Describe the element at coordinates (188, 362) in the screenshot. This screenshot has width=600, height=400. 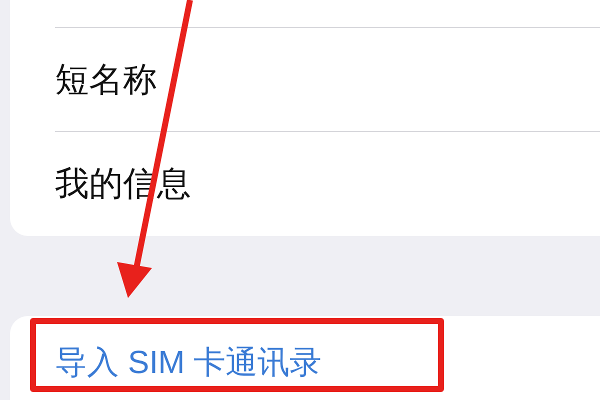
I see `import-sim-contacts-link: 导入 SIM 卡通讯录` at that location.